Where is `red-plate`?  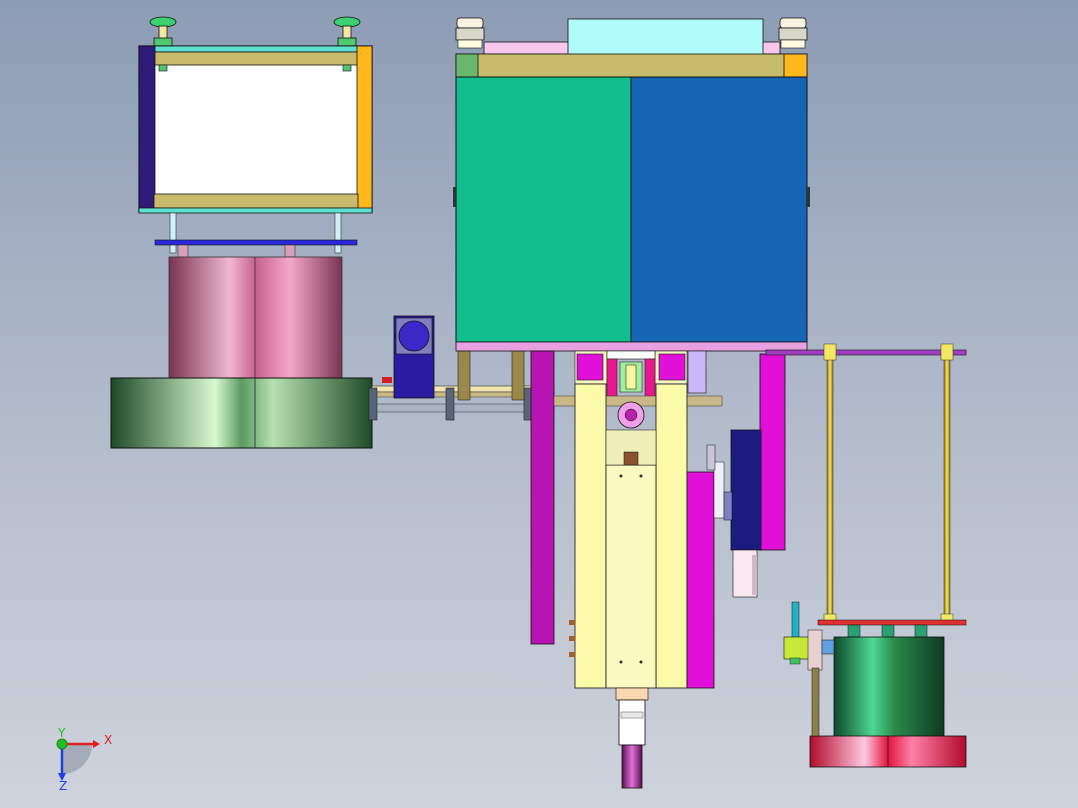 red-plate is located at coordinates (892, 622).